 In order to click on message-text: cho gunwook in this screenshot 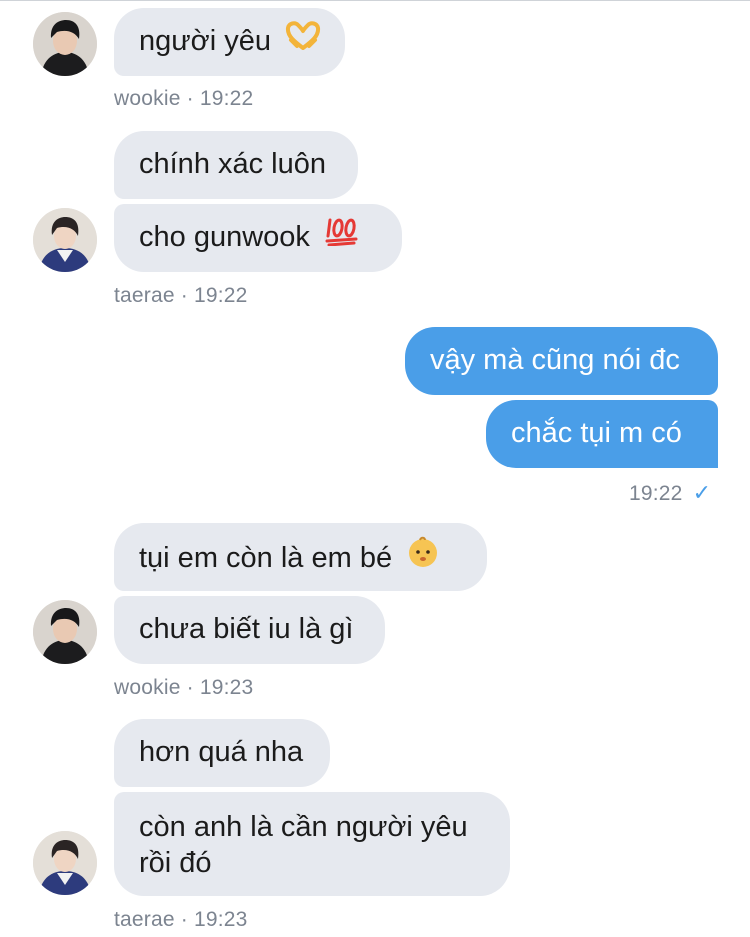, I will do `click(224, 237)`.